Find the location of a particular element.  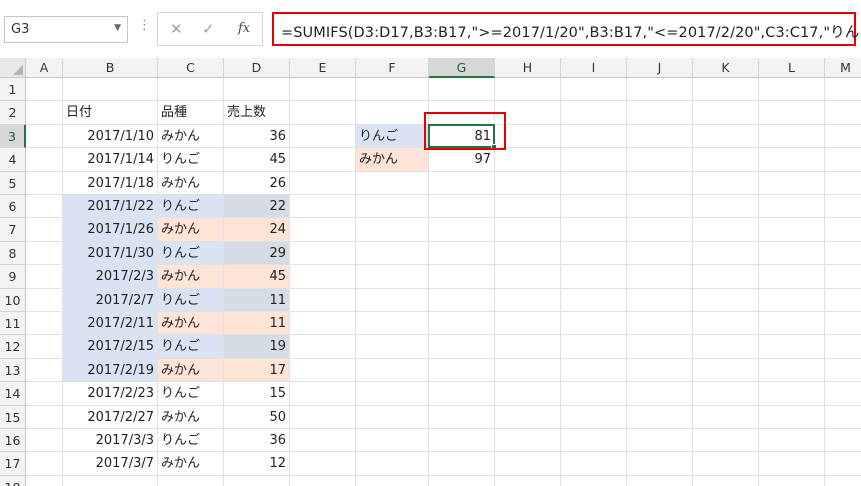

row-header-11: 11 is located at coordinates (13, 324).